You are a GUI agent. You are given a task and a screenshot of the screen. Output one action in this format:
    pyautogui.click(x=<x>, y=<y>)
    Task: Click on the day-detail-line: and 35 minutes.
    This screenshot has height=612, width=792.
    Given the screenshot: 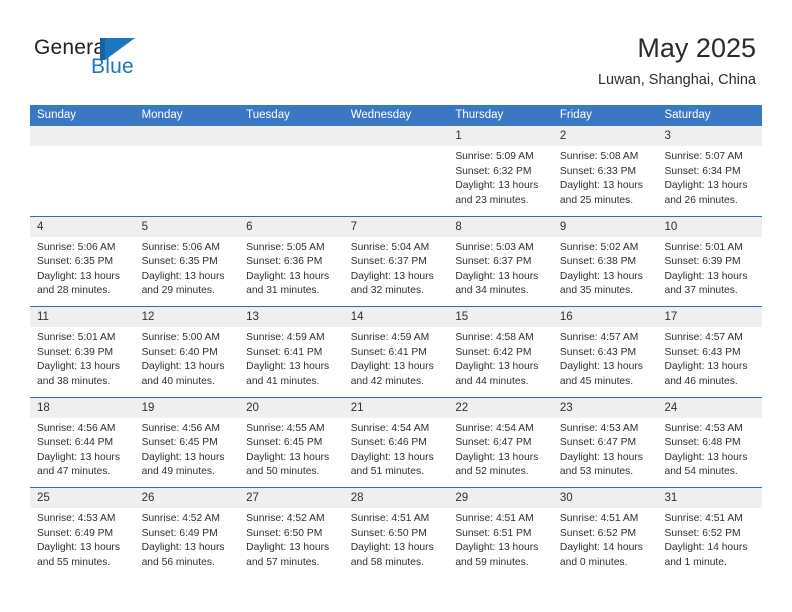 What is the action you would take?
    pyautogui.click(x=596, y=291)
    